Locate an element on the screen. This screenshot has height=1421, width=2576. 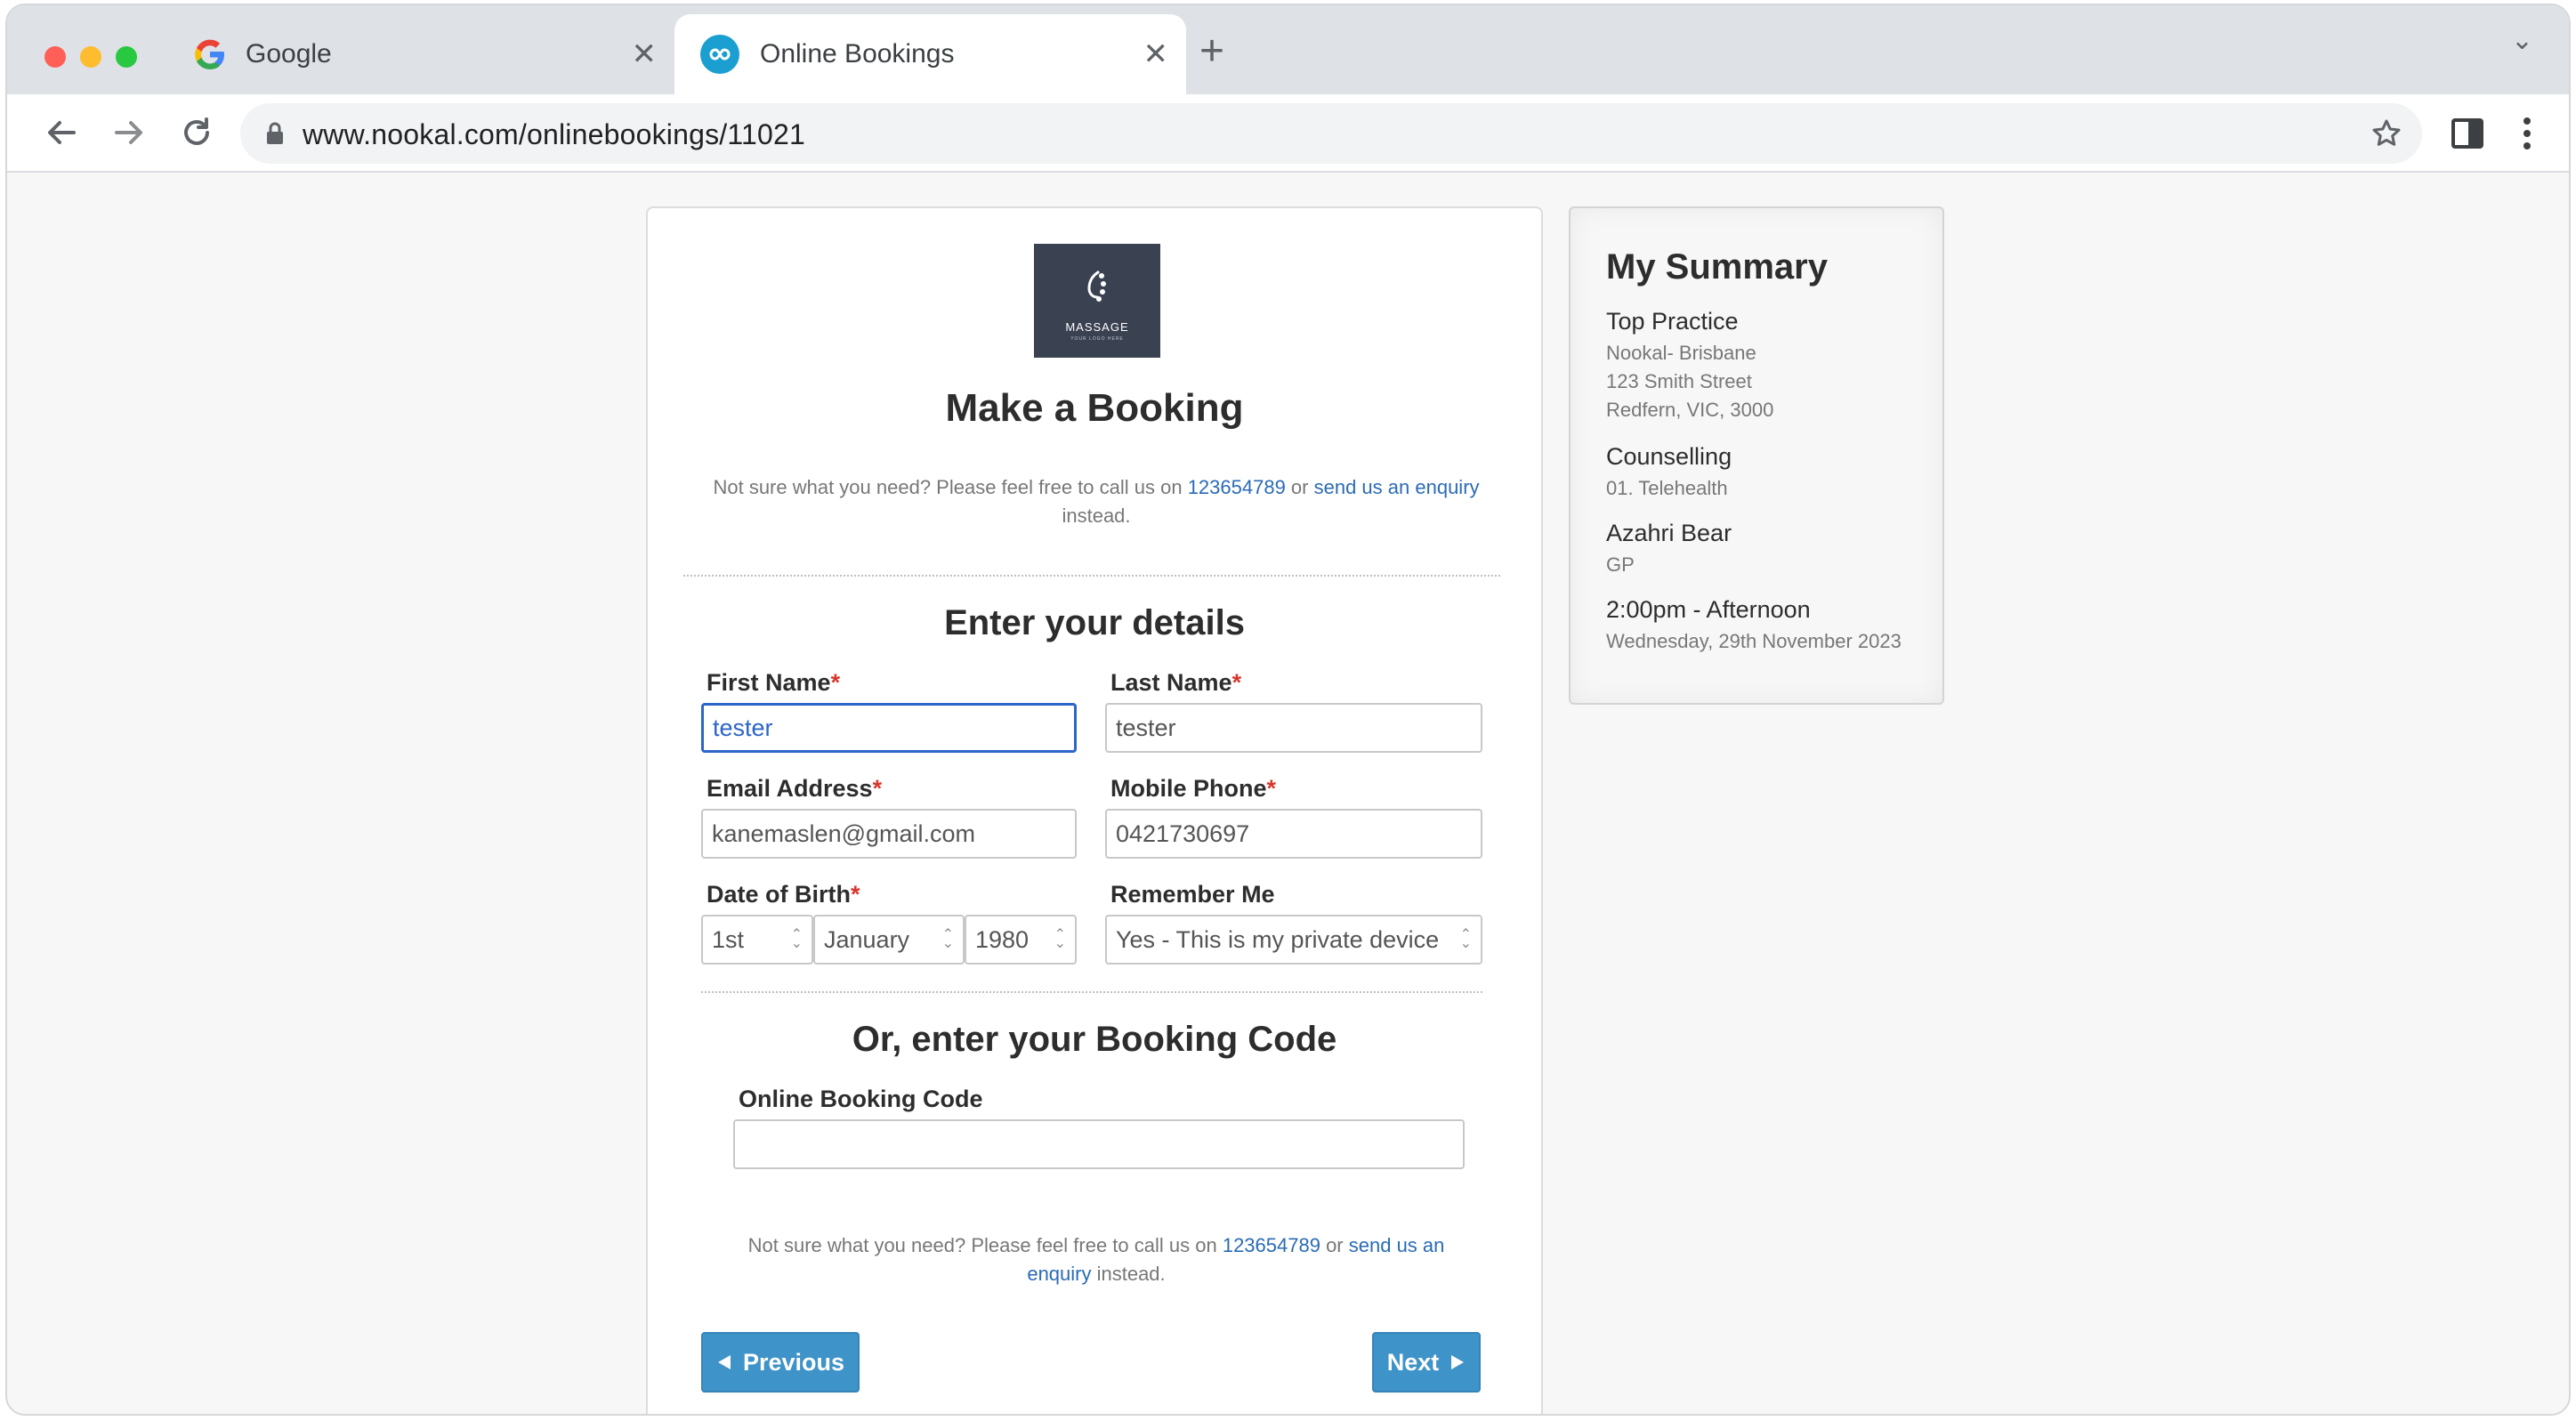
summary-date: Wednesday, 29th November 2023 is located at coordinates (1754, 641).